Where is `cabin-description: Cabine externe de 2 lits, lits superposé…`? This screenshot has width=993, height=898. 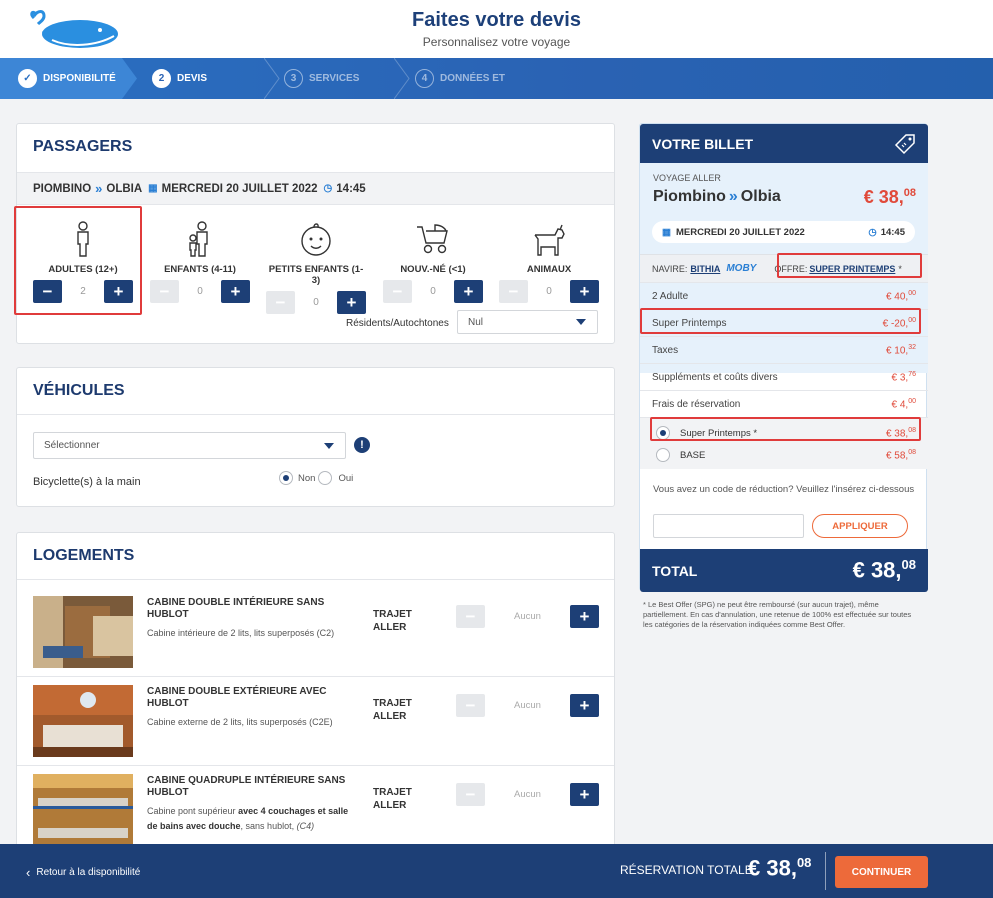
cabin-description: Cabine externe de 2 lits, lits superposé… is located at coordinates (240, 722).